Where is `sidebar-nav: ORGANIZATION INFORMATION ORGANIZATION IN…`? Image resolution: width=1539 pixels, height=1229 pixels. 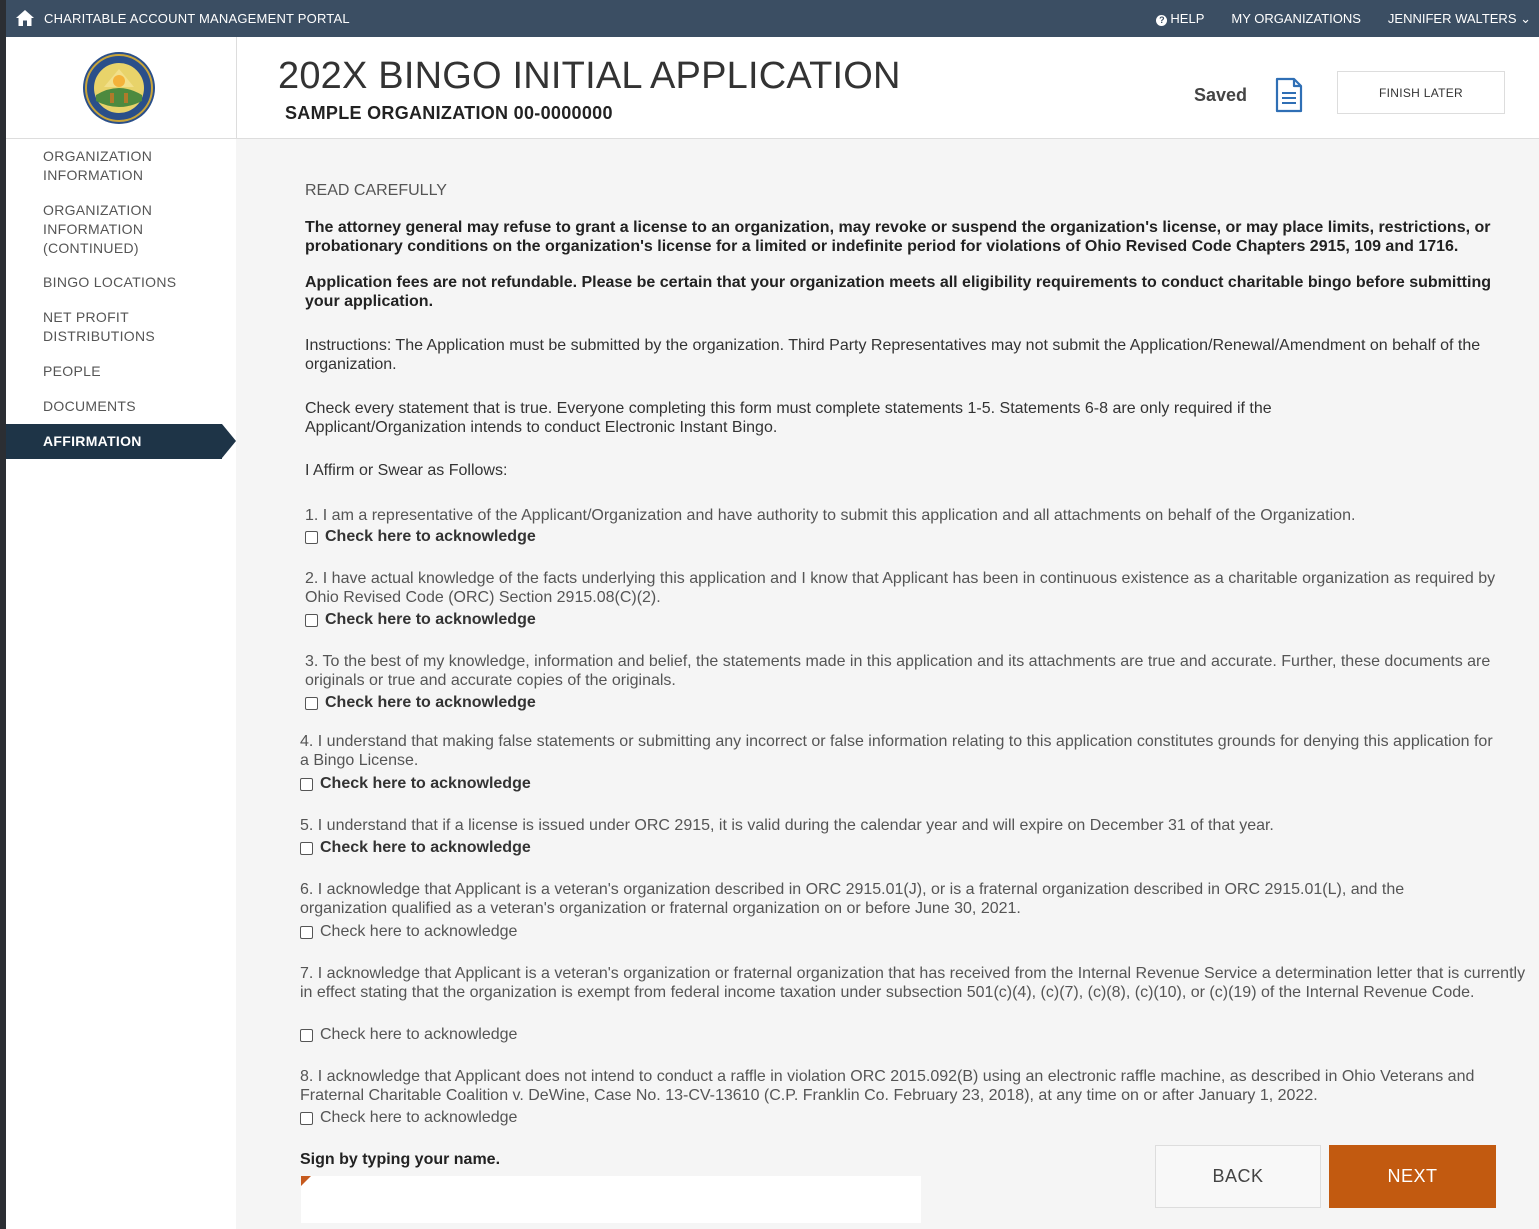 sidebar-nav: ORGANIZATION INFORMATION ORGANIZATION IN… is located at coordinates (121, 431).